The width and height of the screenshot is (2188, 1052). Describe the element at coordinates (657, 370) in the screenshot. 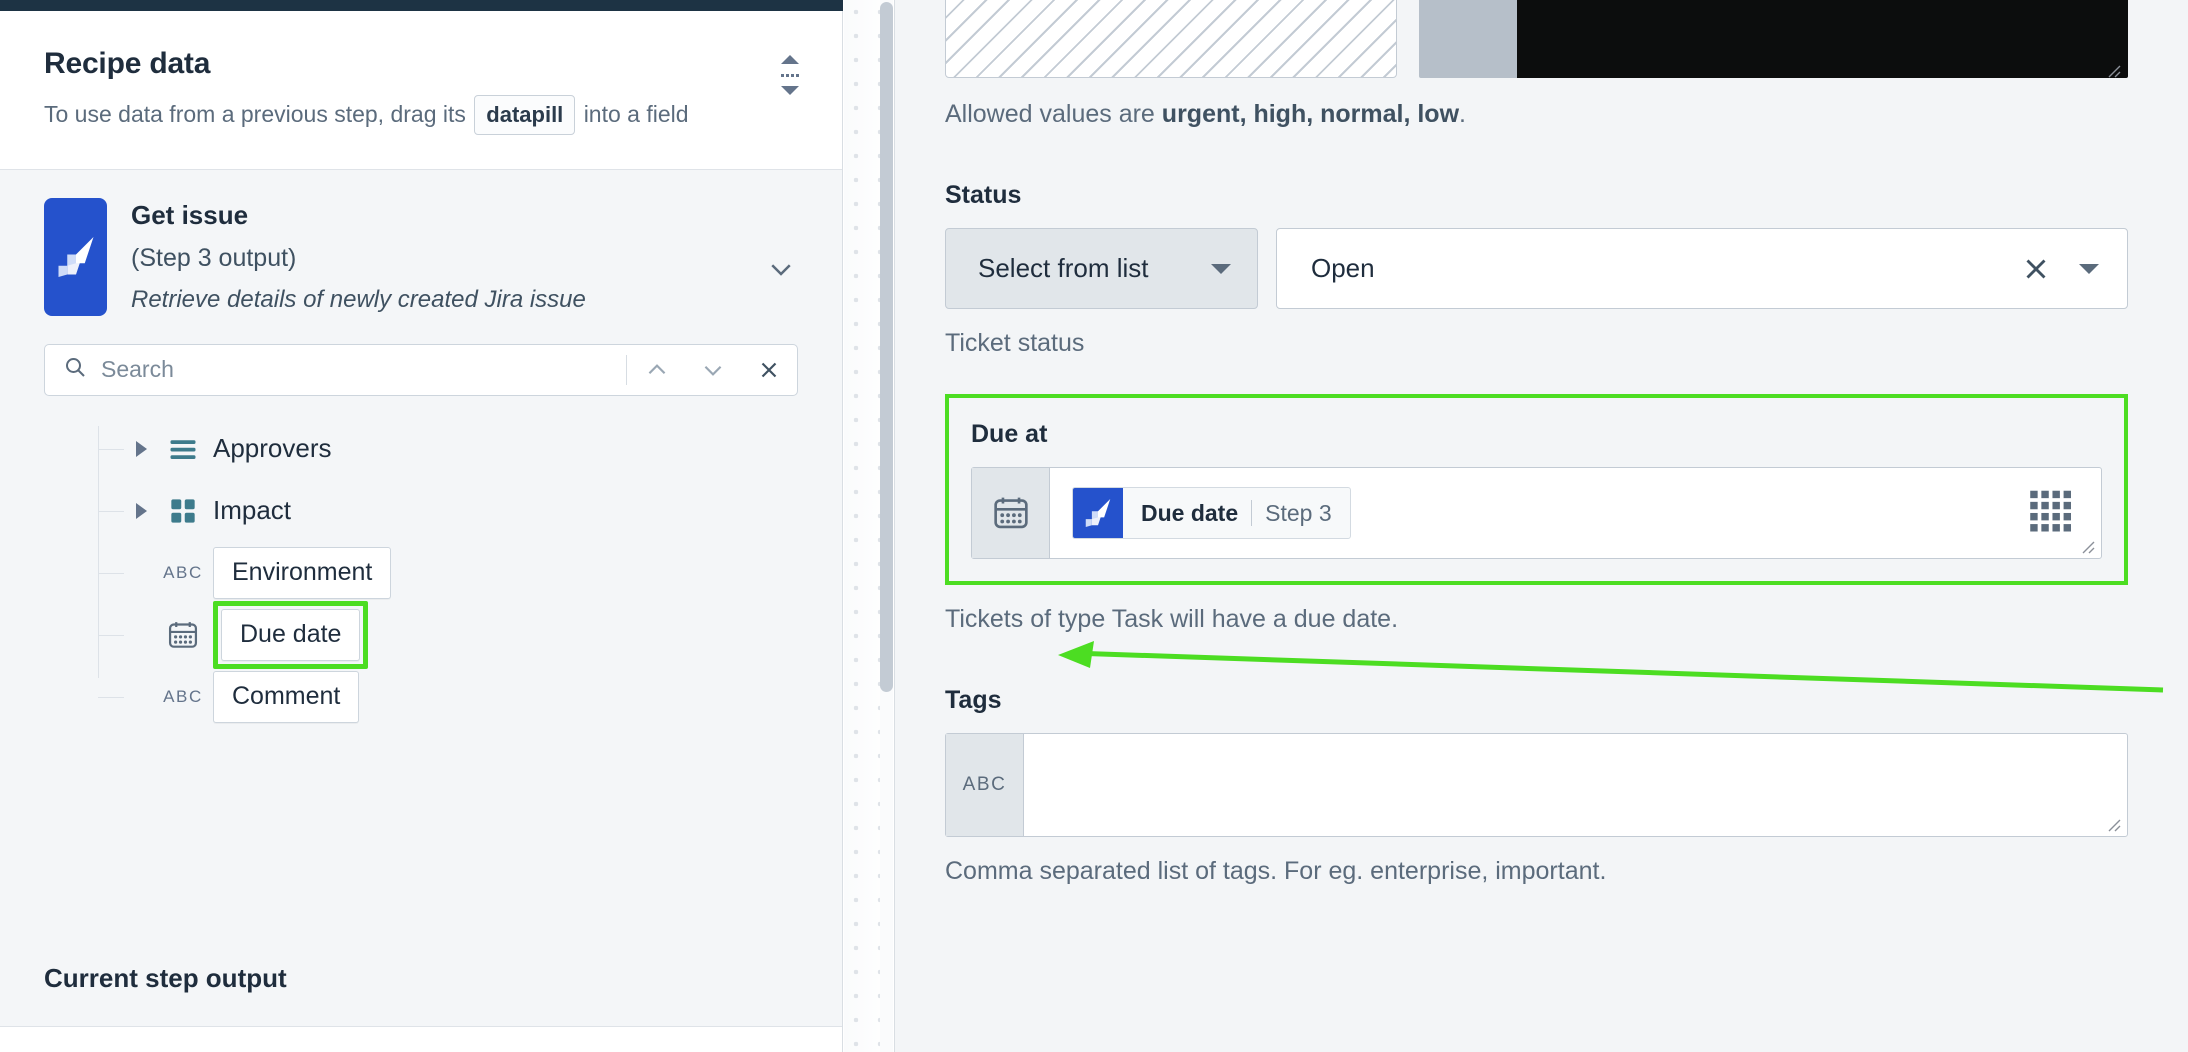

I see `chevron-up-icon` at that location.